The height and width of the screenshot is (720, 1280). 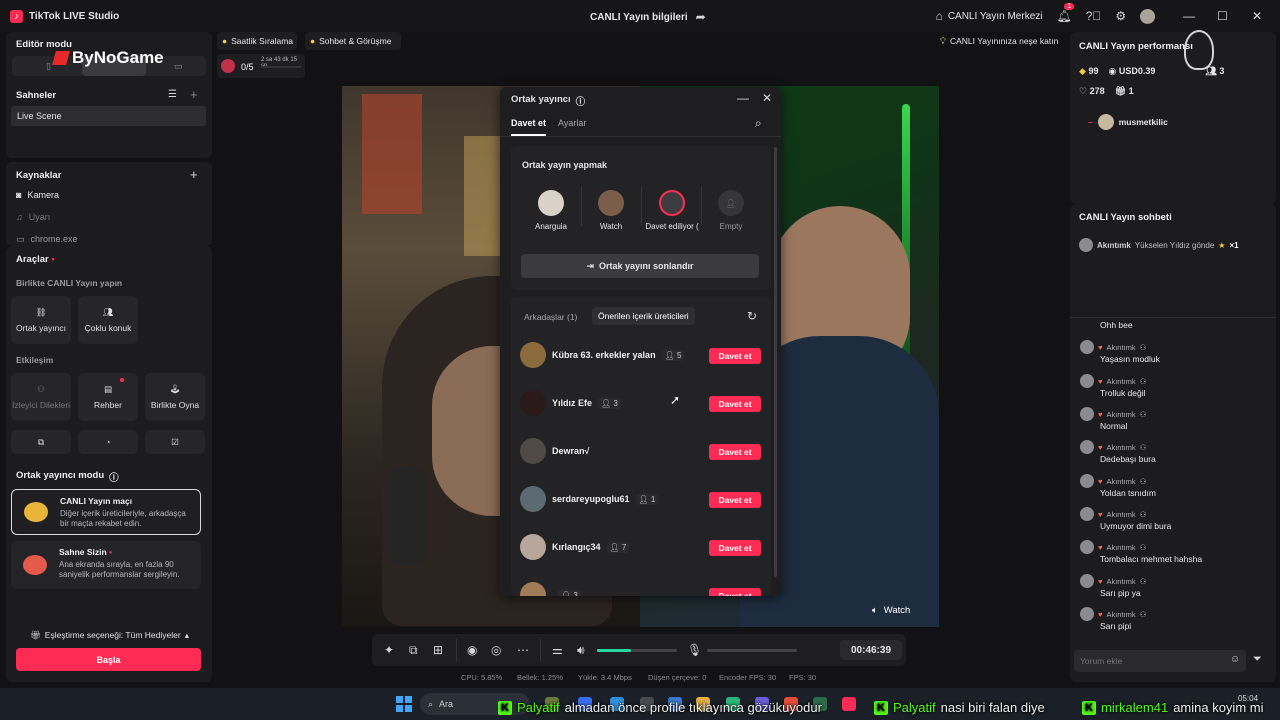 What do you see at coordinates (41, 442) in the screenshot?
I see `tool-extra-1: ⧉` at bounding box center [41, 442].